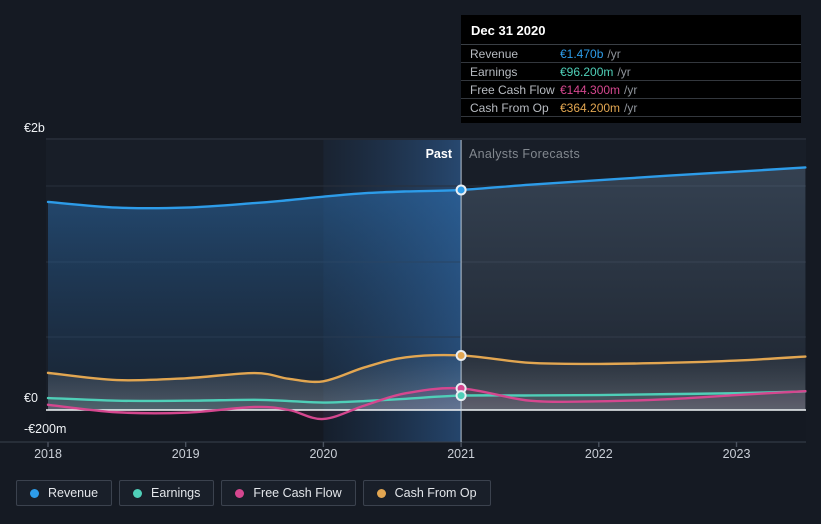  I want to click on tooltip-row-earnings: Earnings €96.200m/yr, so click(631, 72).